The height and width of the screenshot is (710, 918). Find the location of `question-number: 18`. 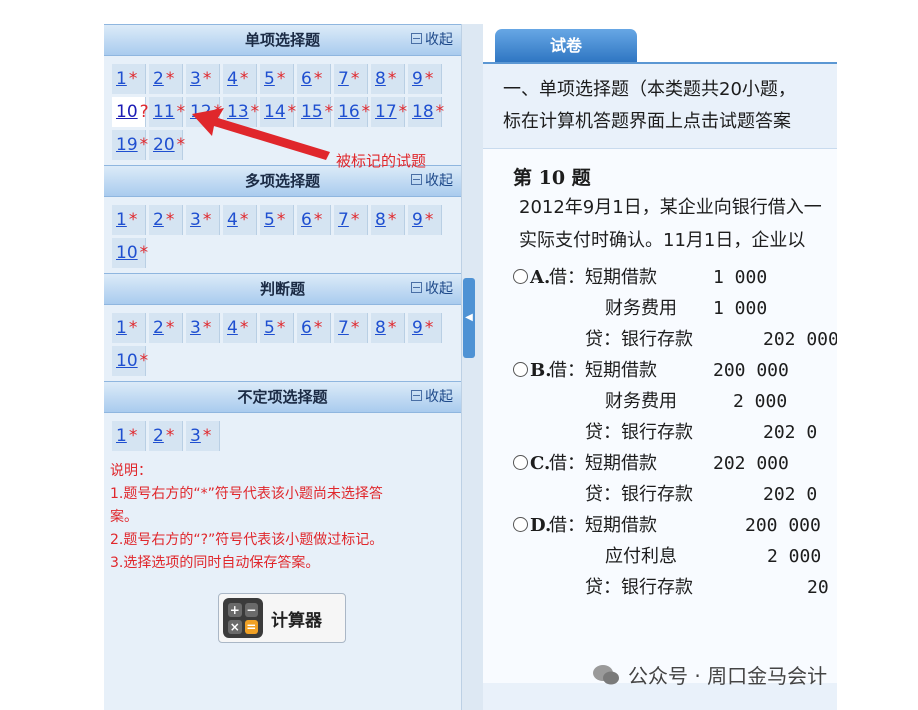

question-number: 18 is located at coordinates (423, 112).